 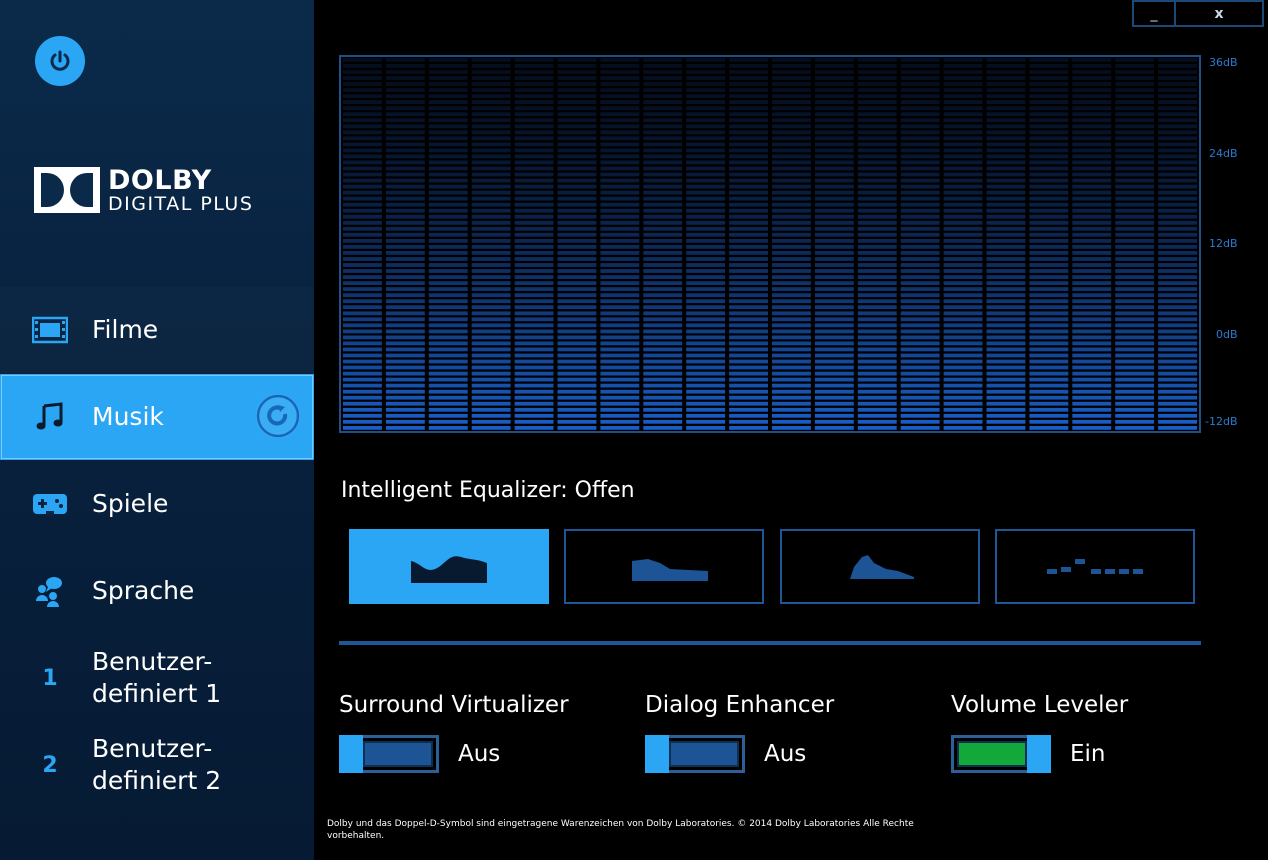 I want to click on reset-profile-button, so click(x=278, y=416).